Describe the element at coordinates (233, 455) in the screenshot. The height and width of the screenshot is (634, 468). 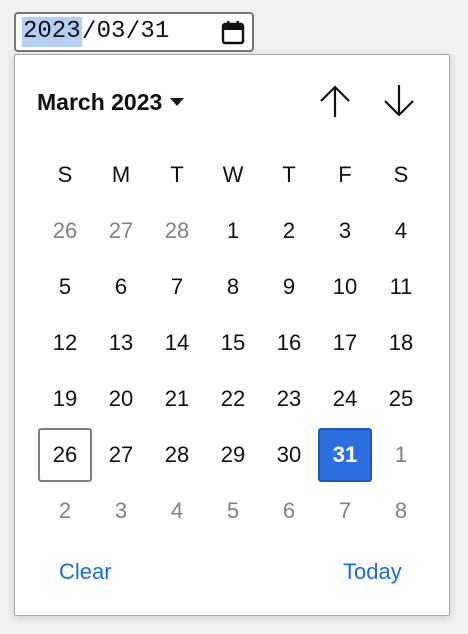
I see `day-cell: 29` at that location.